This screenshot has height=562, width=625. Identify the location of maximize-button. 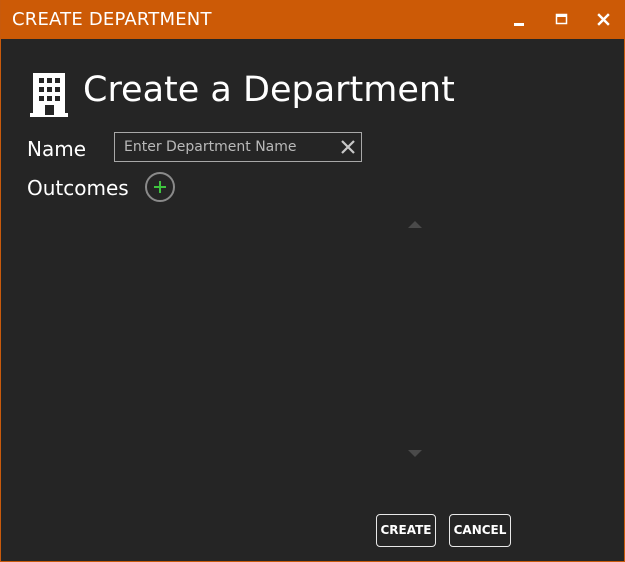
(561, 19).